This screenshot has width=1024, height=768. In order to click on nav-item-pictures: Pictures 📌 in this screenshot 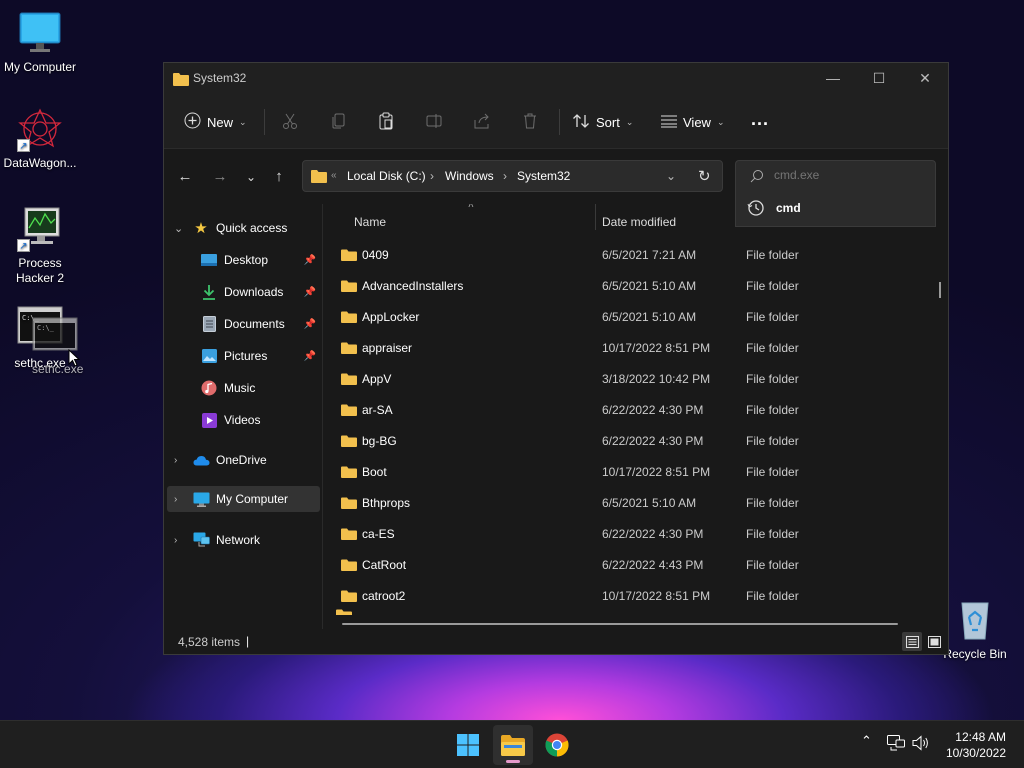, I will do `click(242, 356)`.